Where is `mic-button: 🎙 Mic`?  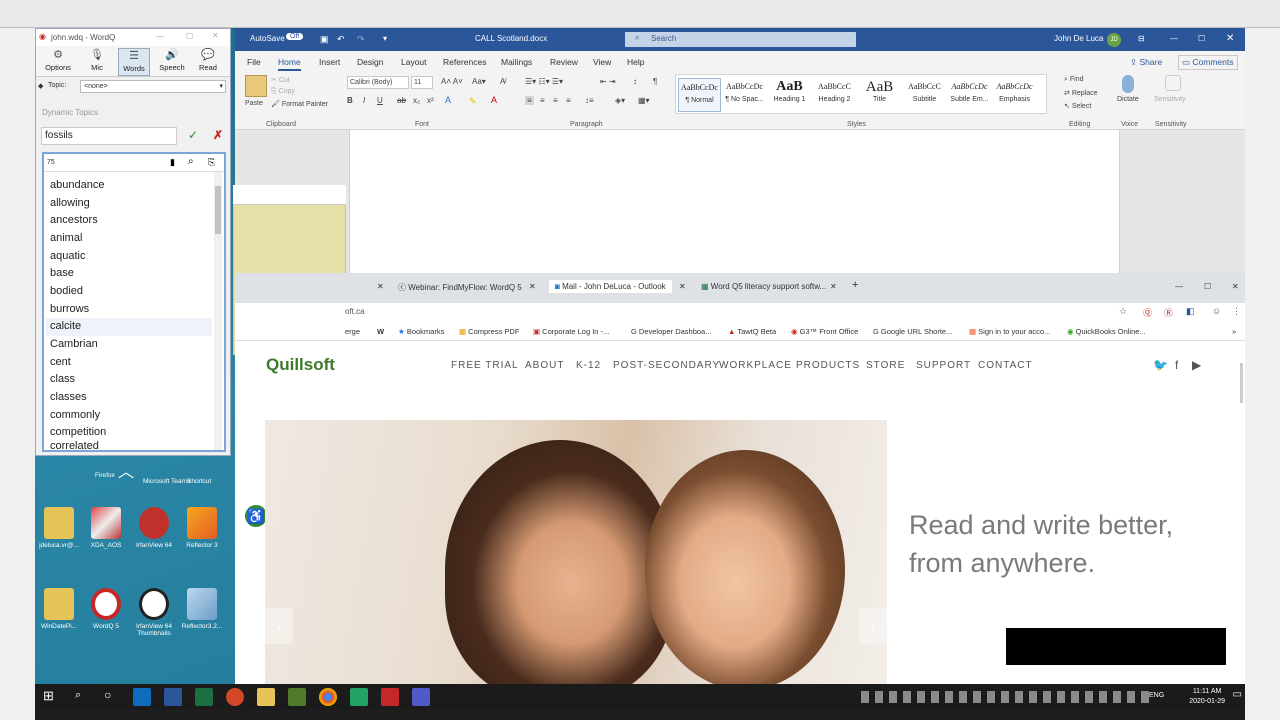
mic-button: 🎙 Mic is located at coordinates (97, 62).